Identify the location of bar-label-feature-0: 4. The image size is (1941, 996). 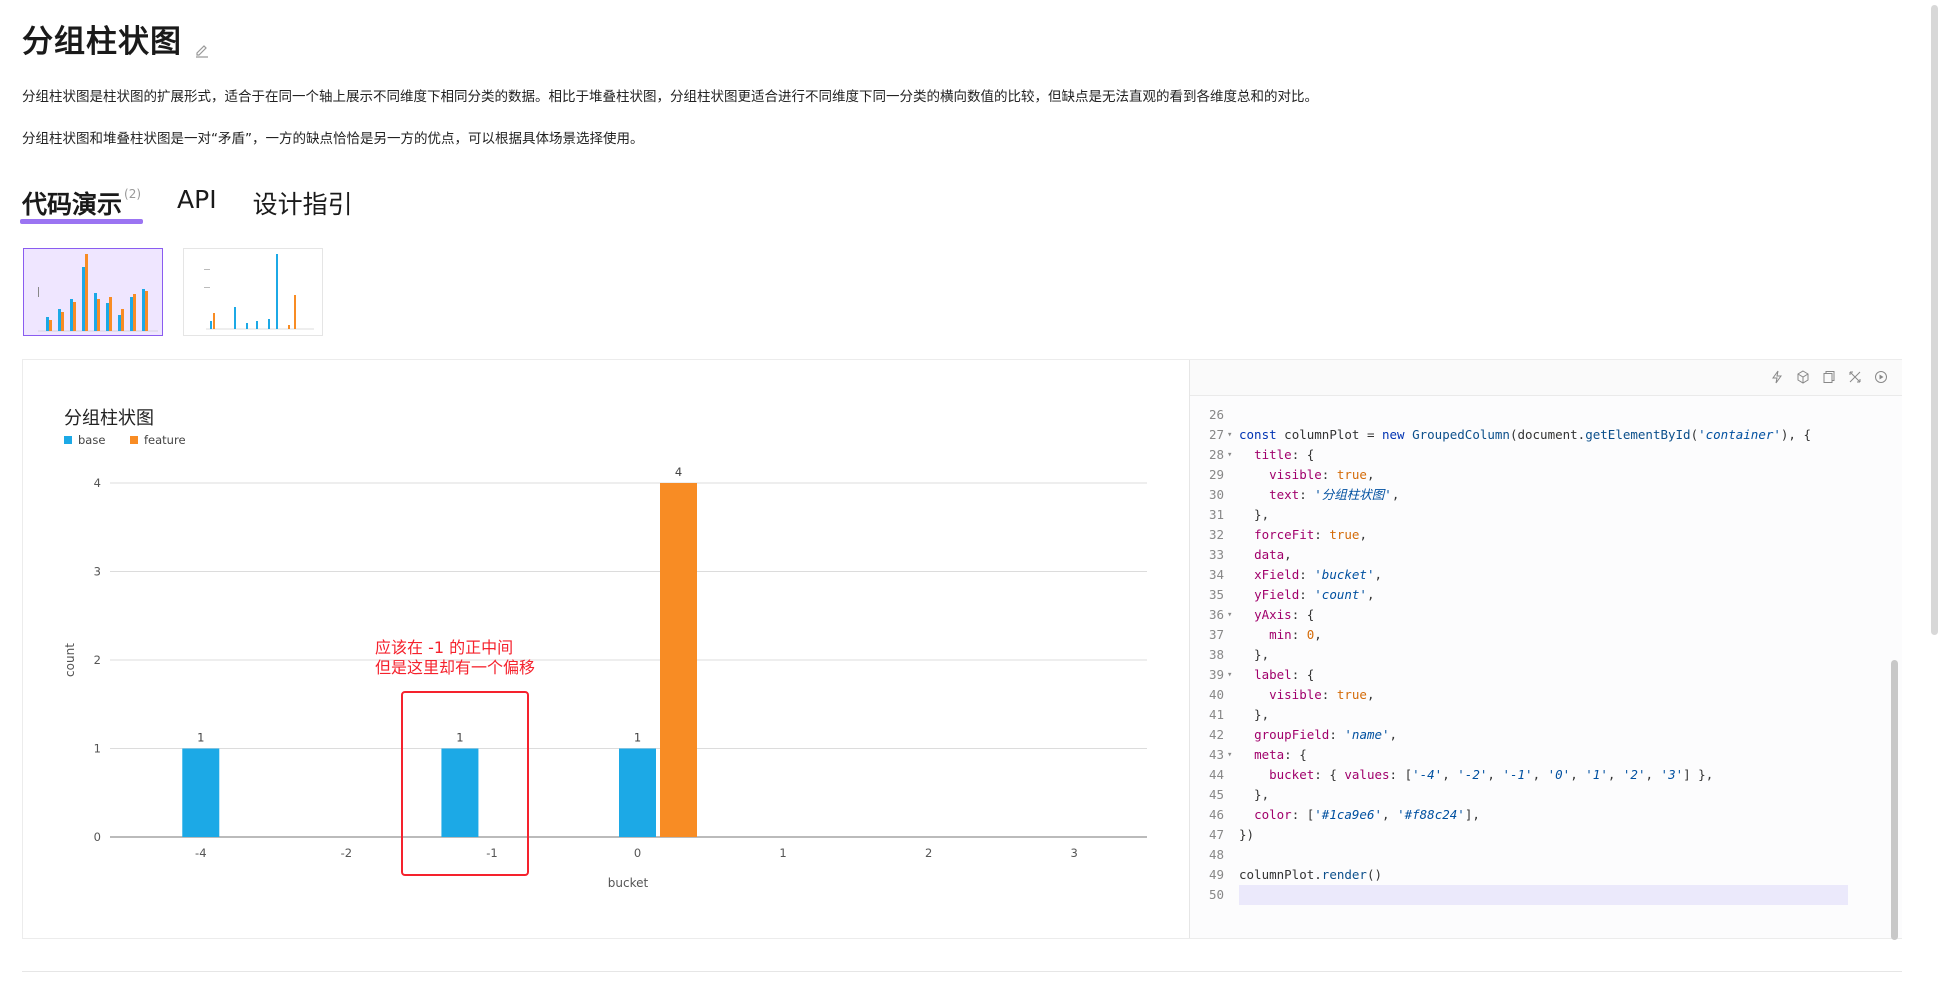
(678, 472).